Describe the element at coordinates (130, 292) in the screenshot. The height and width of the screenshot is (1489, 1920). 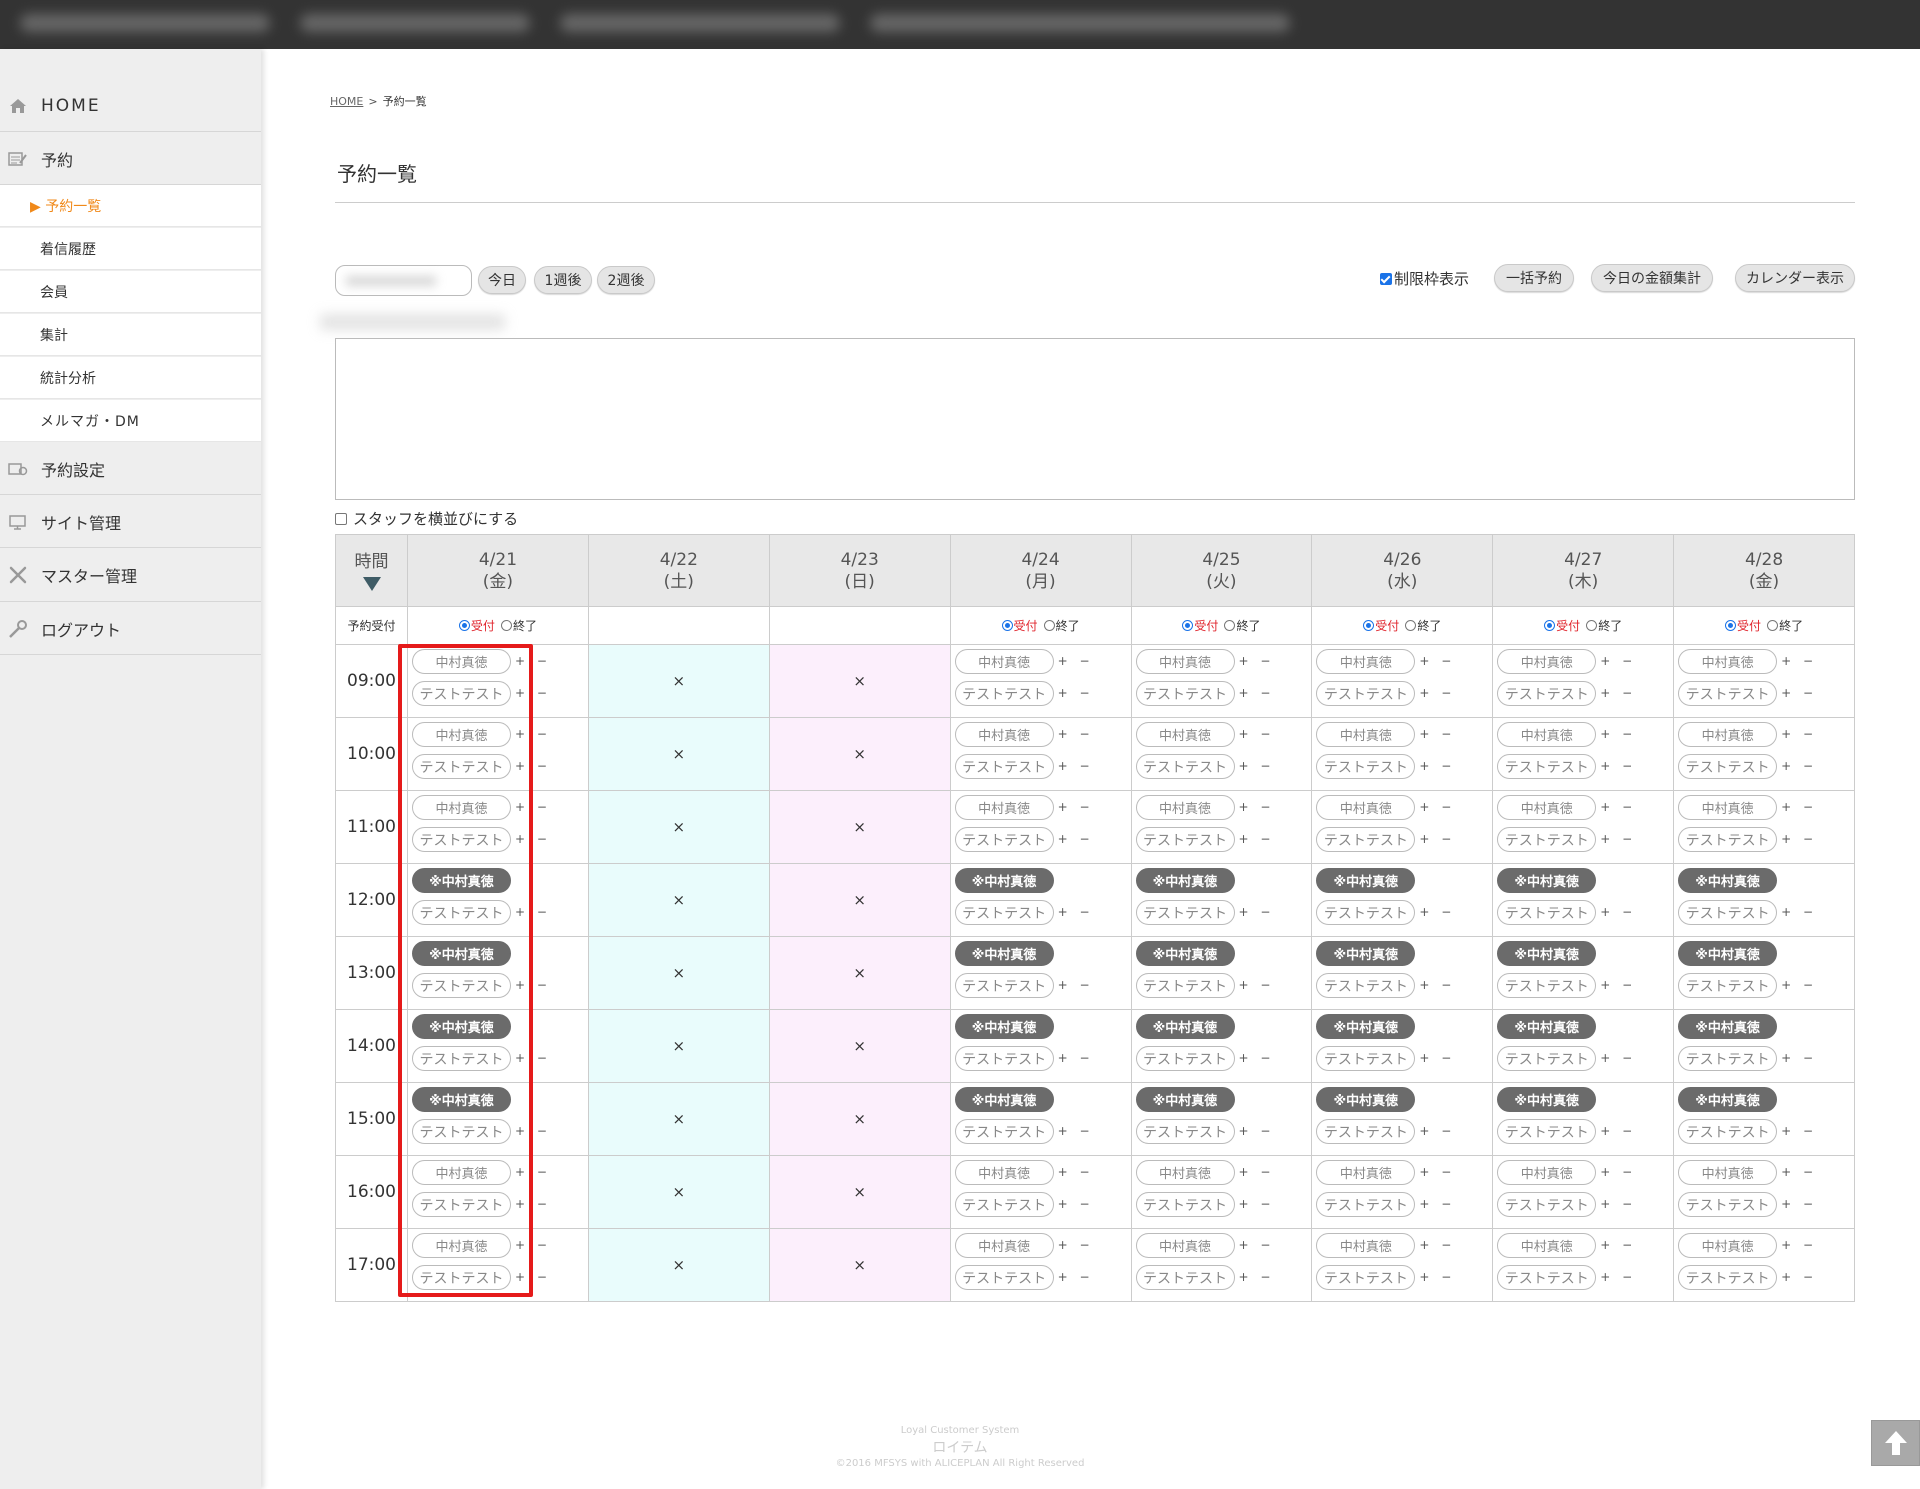
I see `sidebar-subitem-members: 会員` at that location.